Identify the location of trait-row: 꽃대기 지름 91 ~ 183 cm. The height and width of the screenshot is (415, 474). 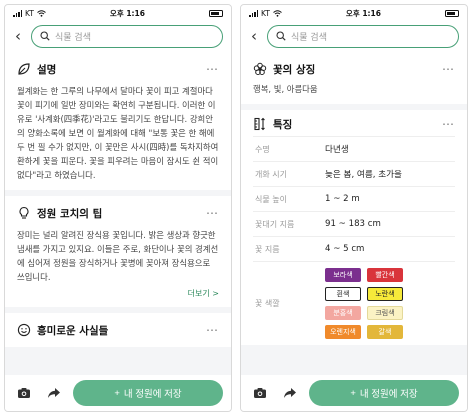
(354, 223).